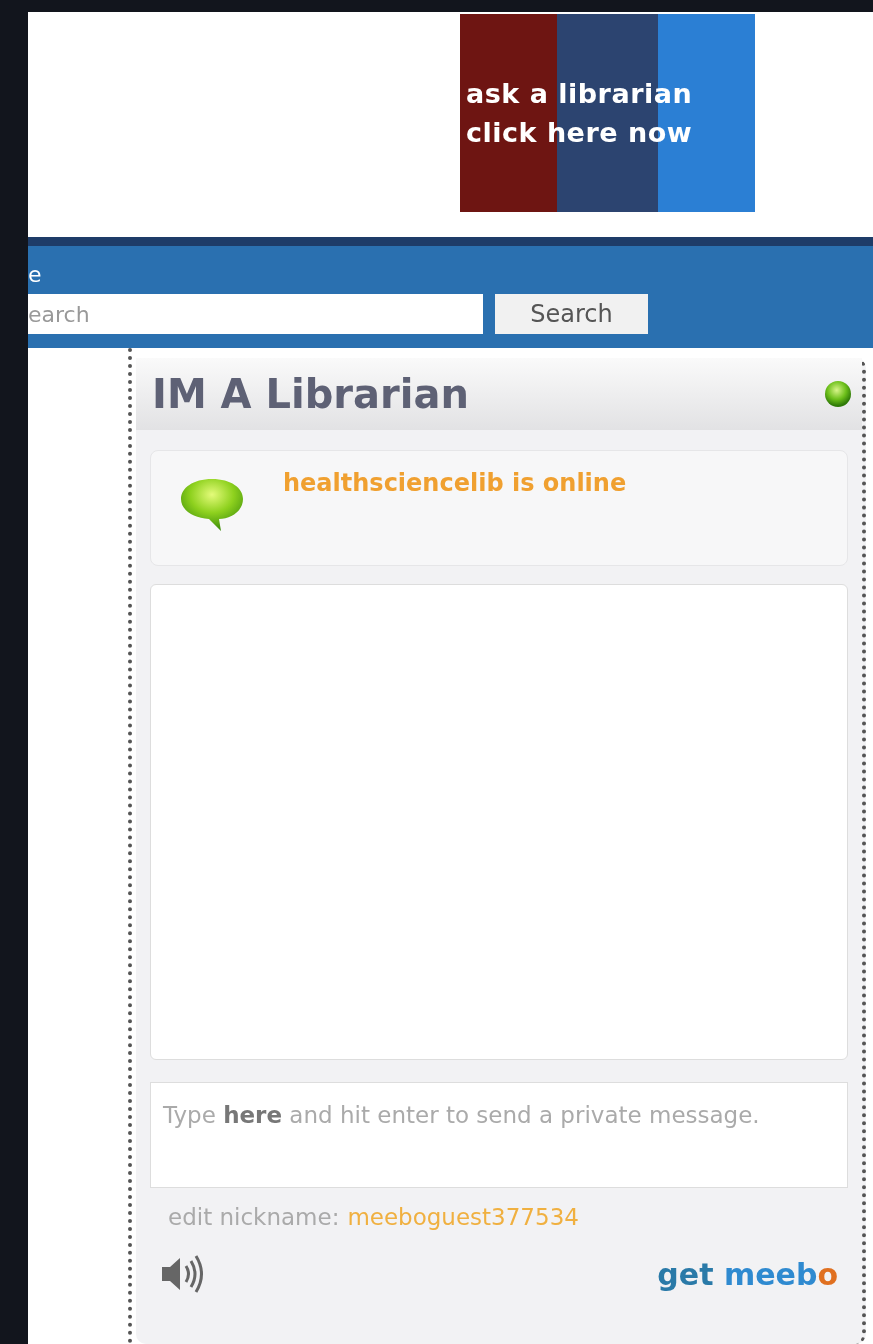  Describe the element at coordinates (499, 1135) in the screenshot. I see `message-field: Type here and hit enter to send a private message.` at that location.